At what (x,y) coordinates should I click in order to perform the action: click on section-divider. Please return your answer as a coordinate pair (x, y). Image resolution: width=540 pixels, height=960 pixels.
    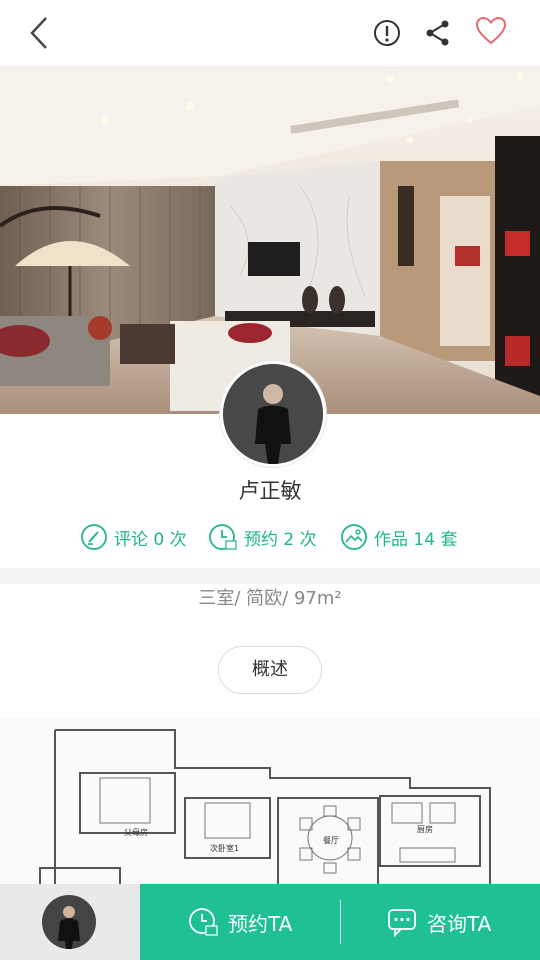
    Looking at the image, I should click on (270, 576).